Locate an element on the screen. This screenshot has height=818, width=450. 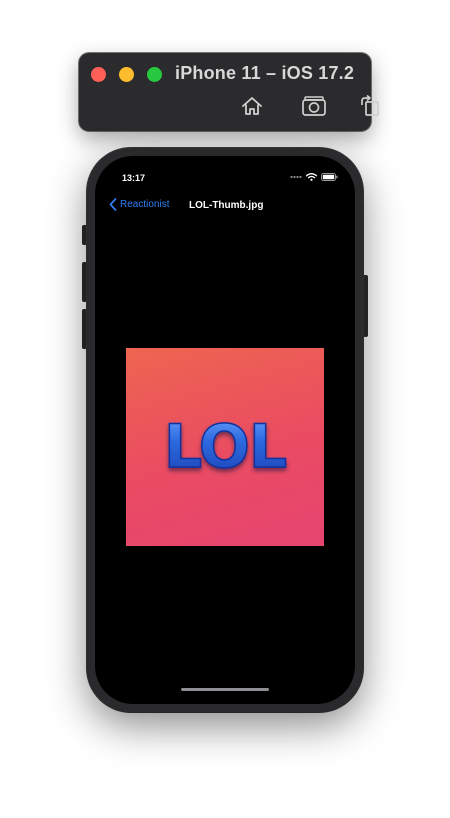
image-lol-text: LOL is located at coordinates (225, 447).